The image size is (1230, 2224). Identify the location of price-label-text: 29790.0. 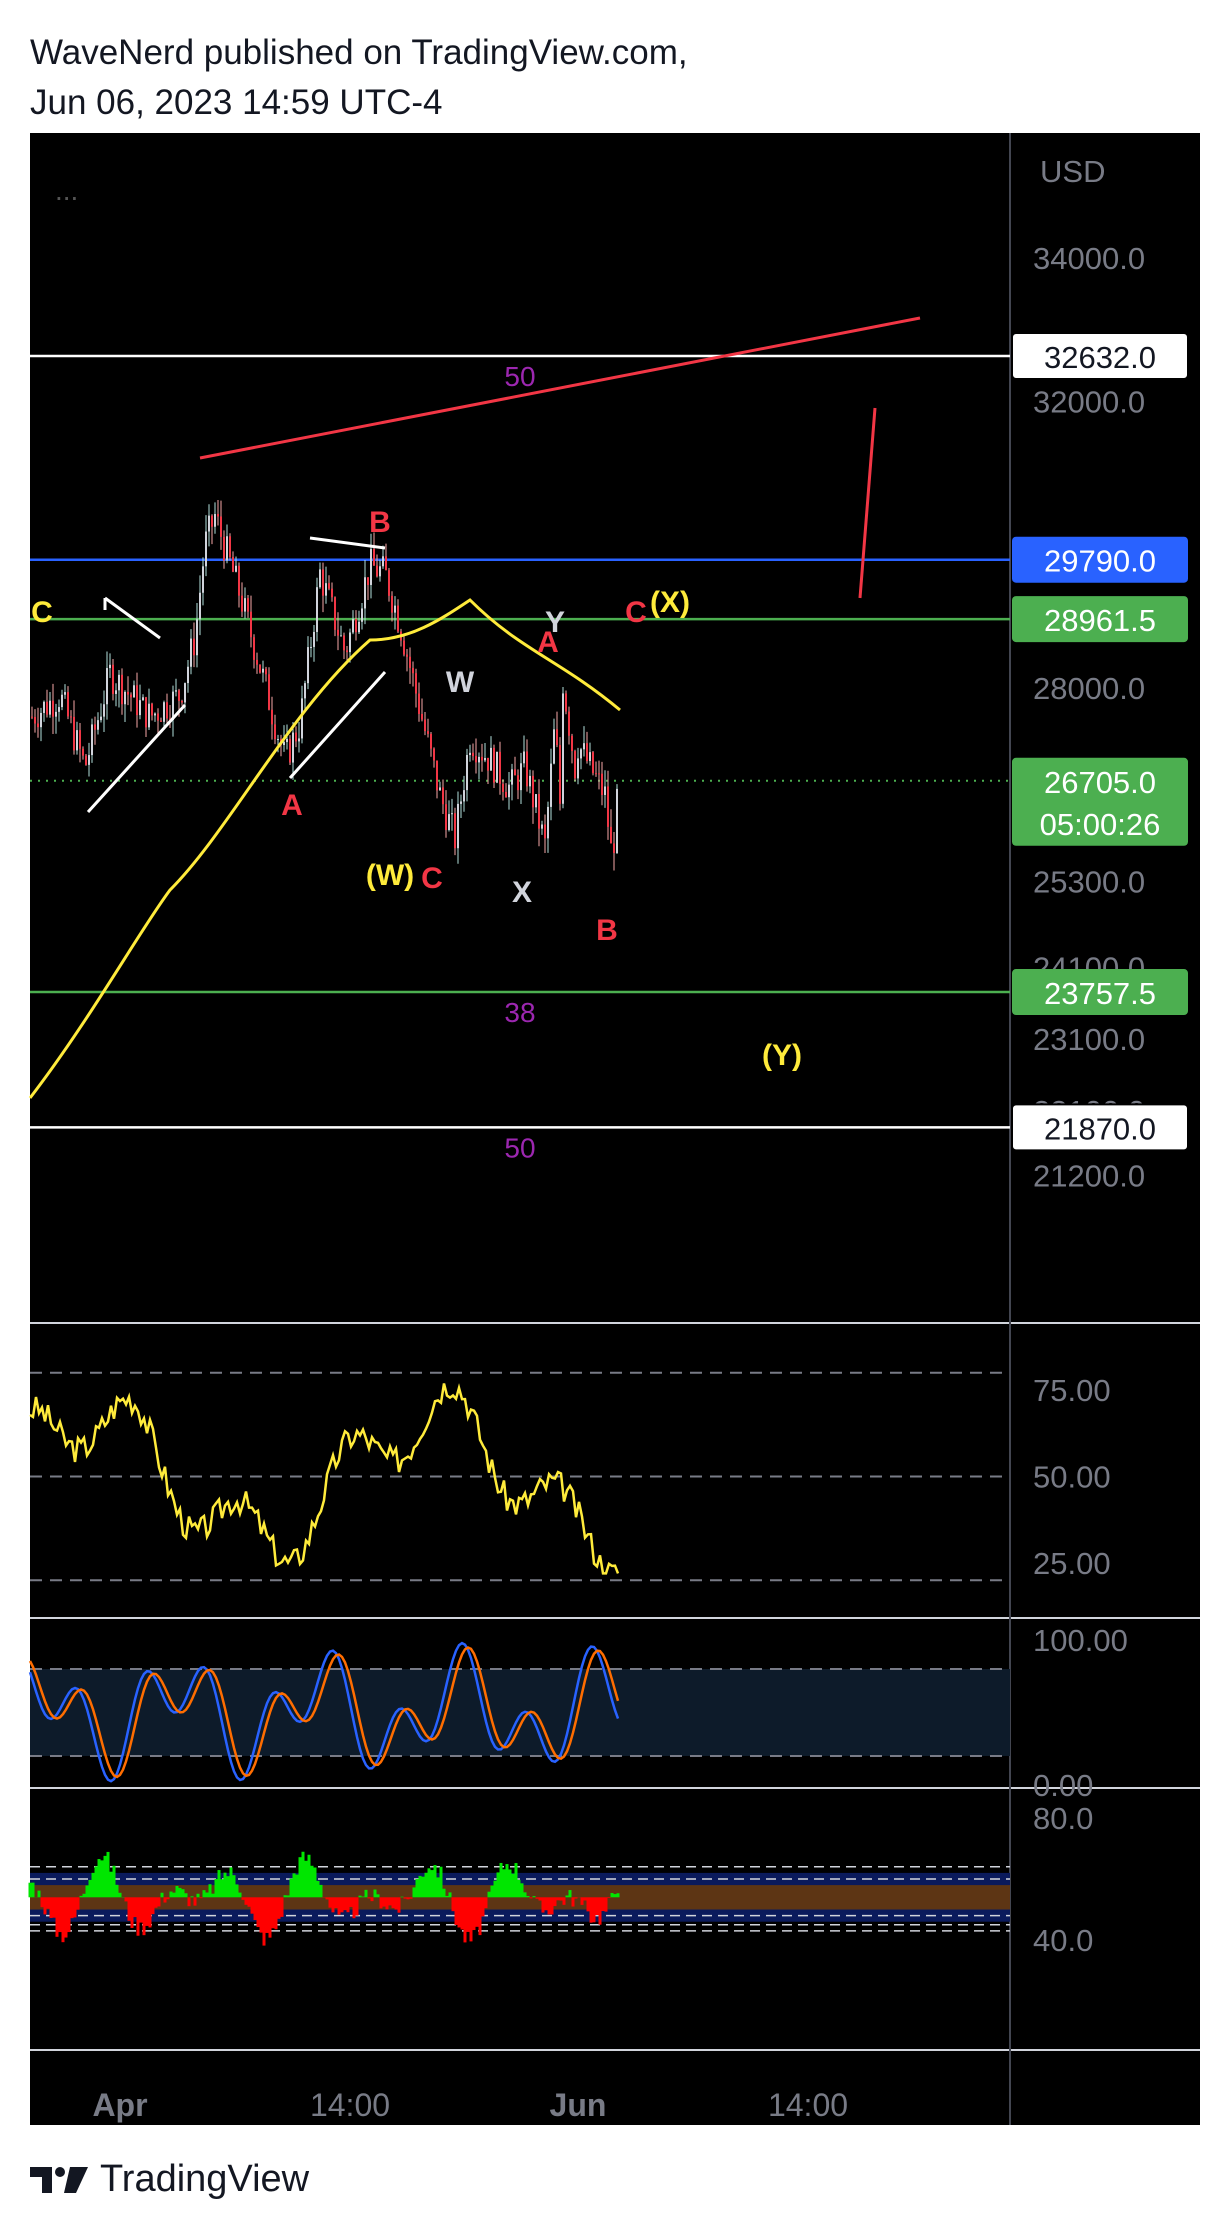
(1100, 561).